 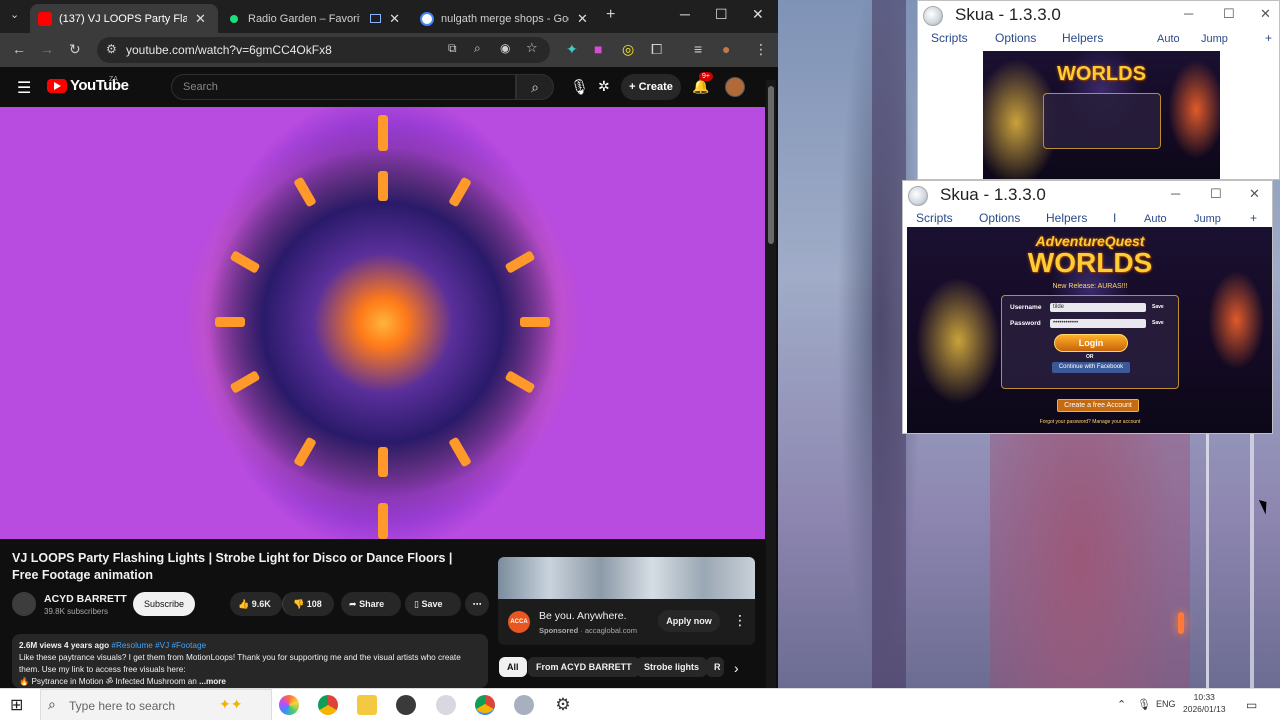 What do you see at coordinates (14, 14) in the screenshot?
I see `tab-search-icon: ⌄` at bounding box center [14, 14].